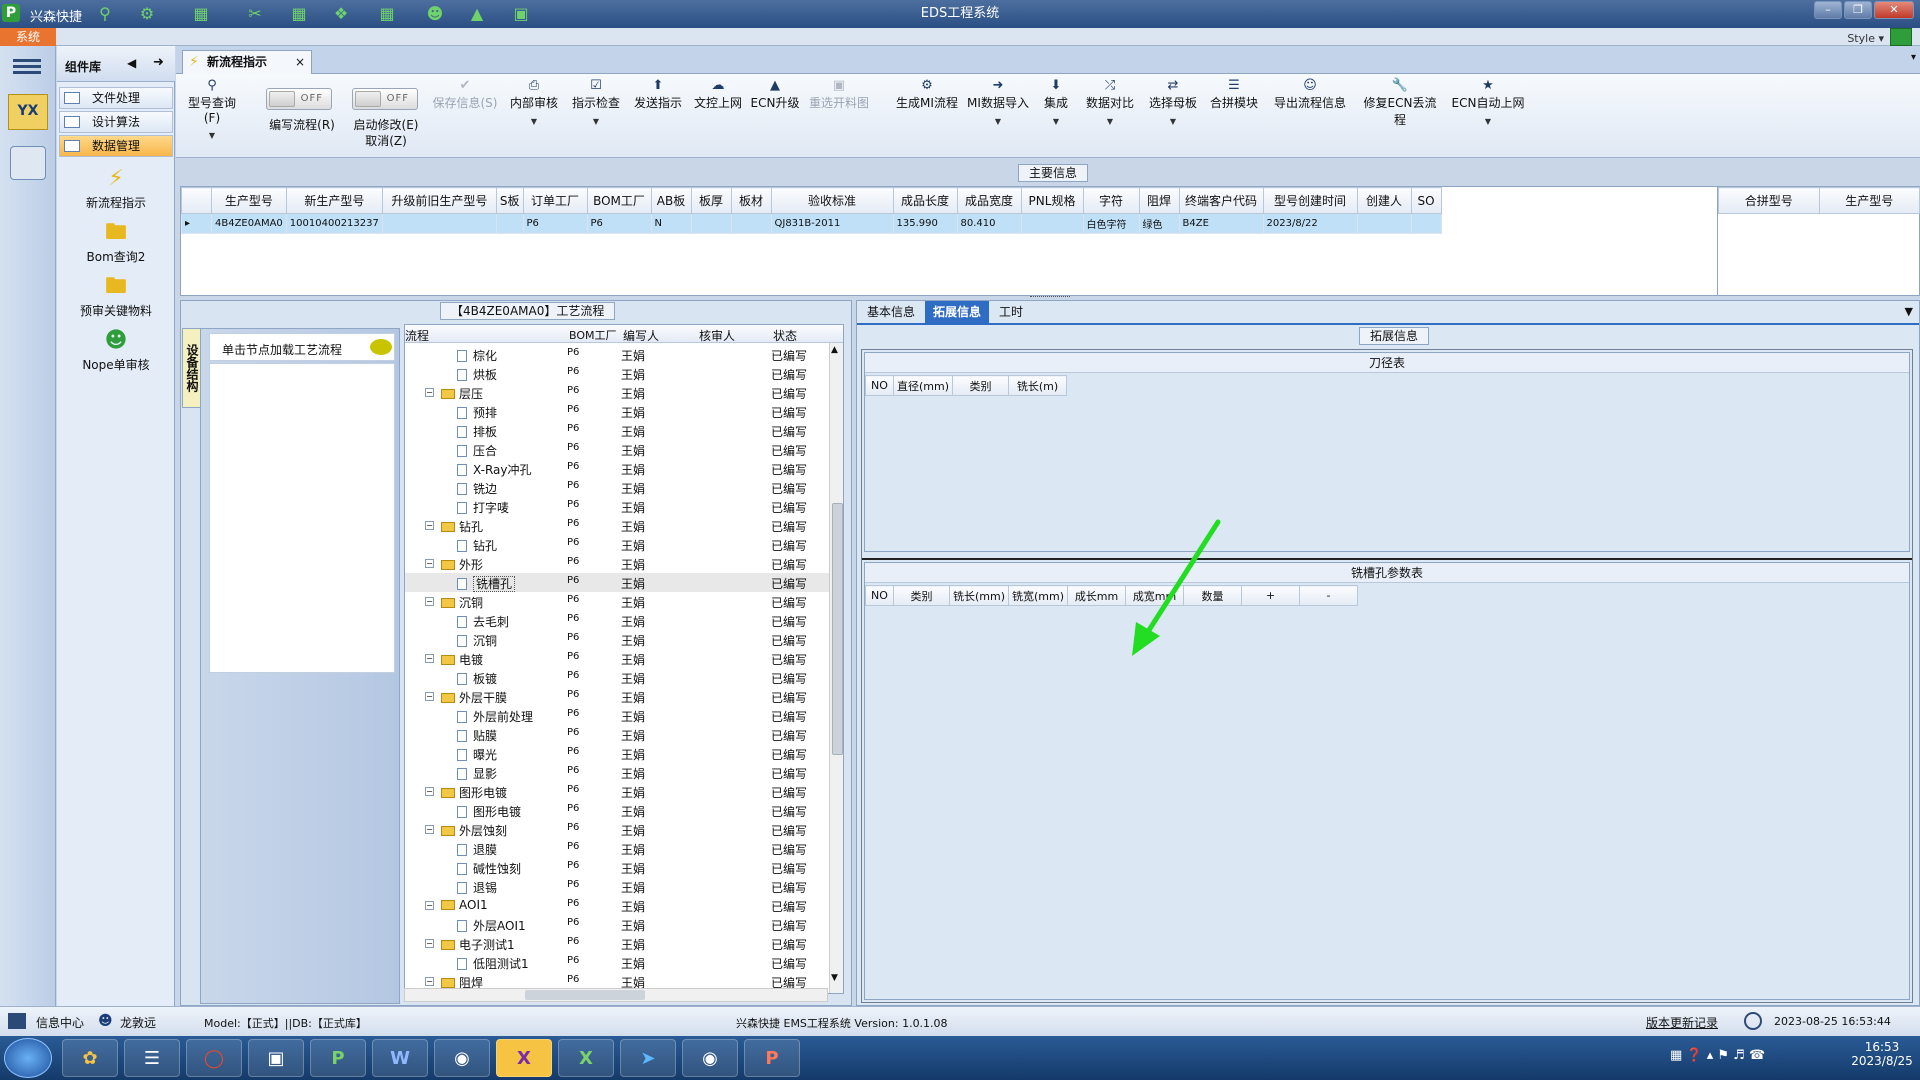 The height and width of the screenshot is (1080, 1920). Describe the element at coordinates (1682, 1022) in the screenshot. I see `changelog-link: 版本更新记录` at that location.